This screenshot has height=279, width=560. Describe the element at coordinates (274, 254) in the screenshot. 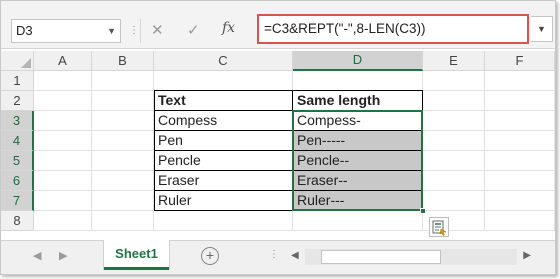

I see `tab-split-grip-icon: ⋮` at that location.